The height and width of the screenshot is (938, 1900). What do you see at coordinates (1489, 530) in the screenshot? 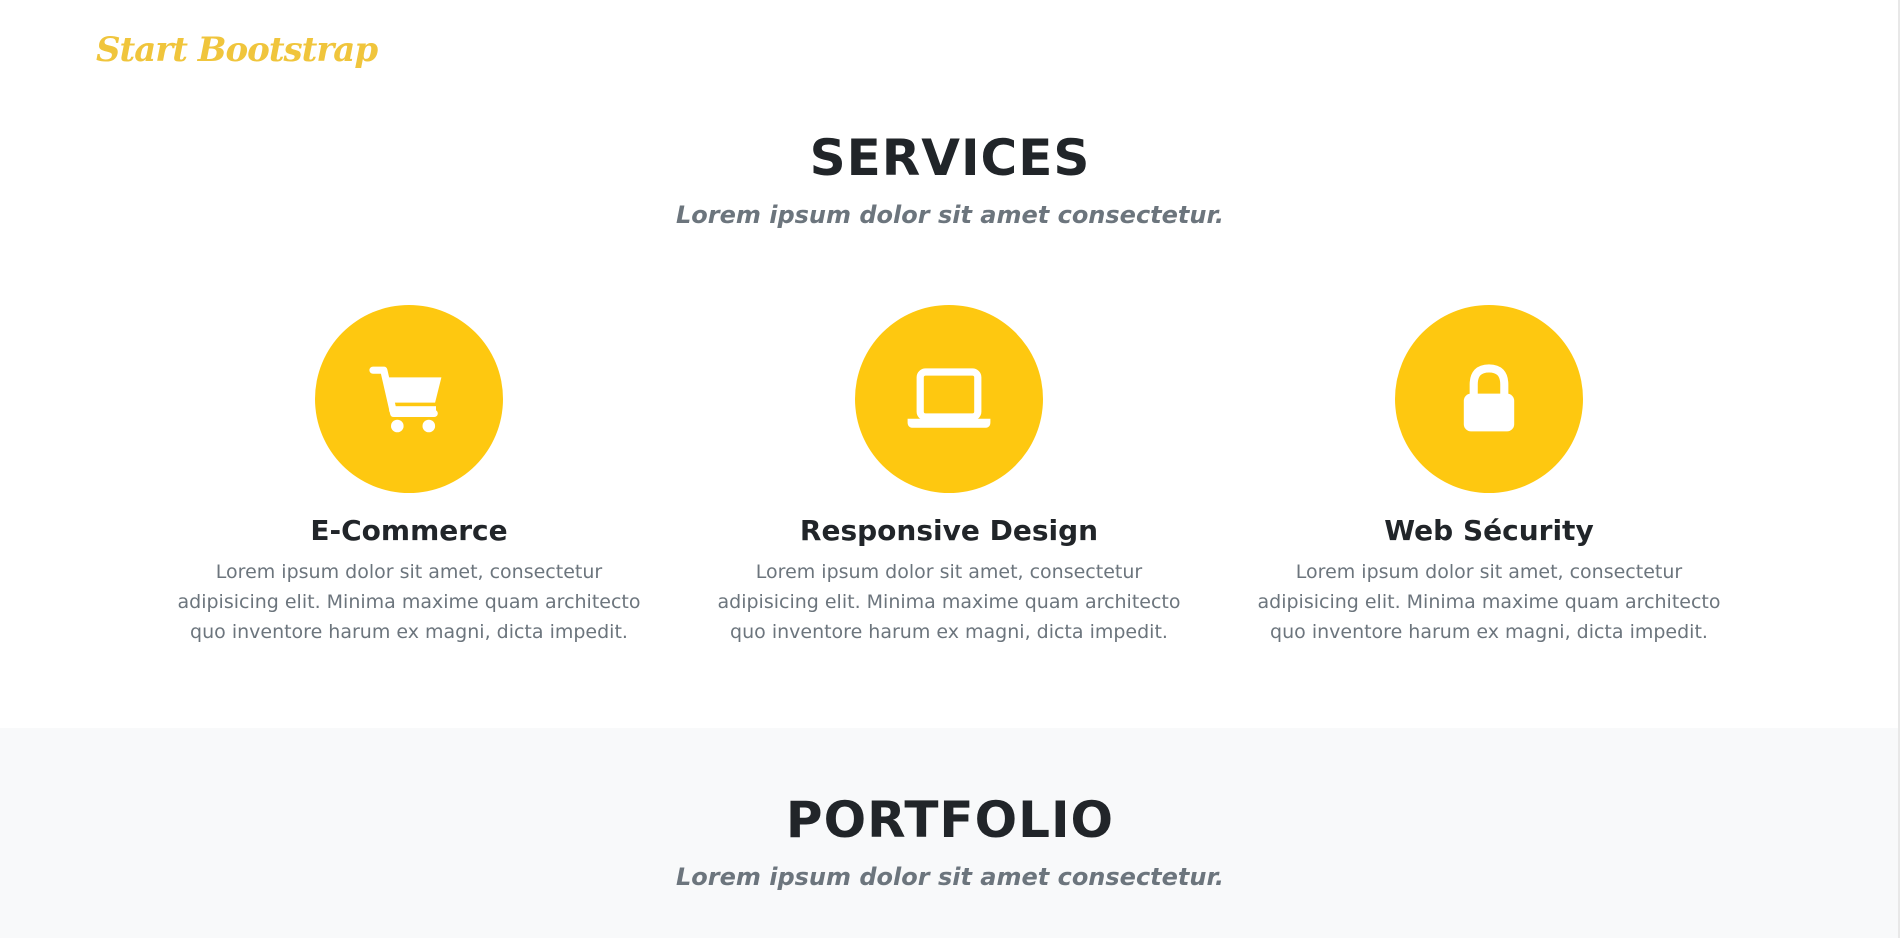
I see `service-title: Web Sécurity` at bounding box center [1489, 530].